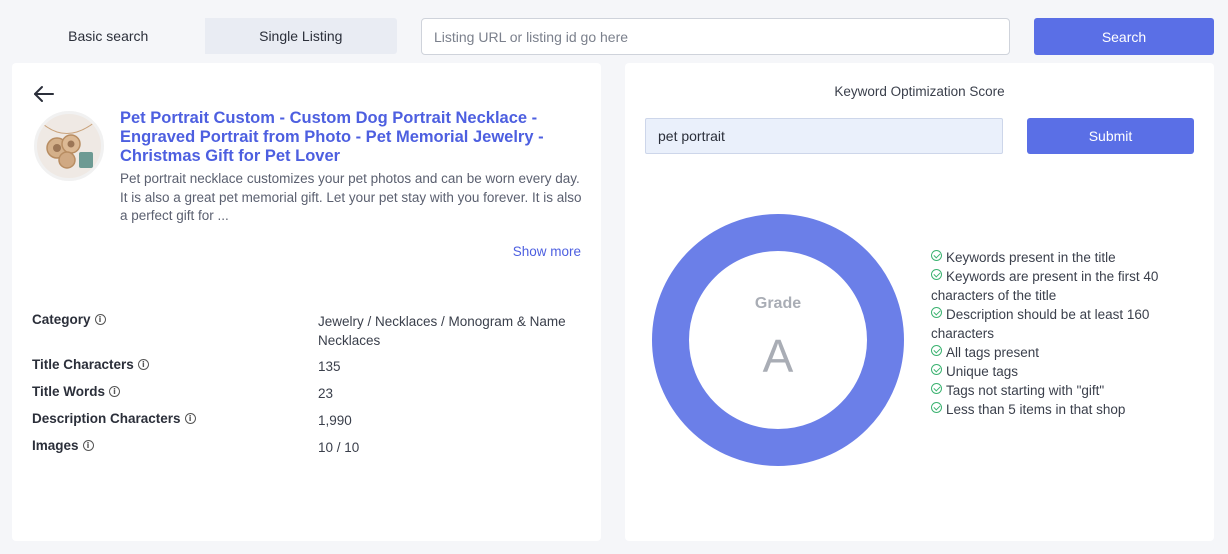 This screenshot has width=1228, height=554. What do you see at coordinates (1061, 352) in the screenshot?
I see `checklist-item: All tags present` at bounding box center [1061, 352].